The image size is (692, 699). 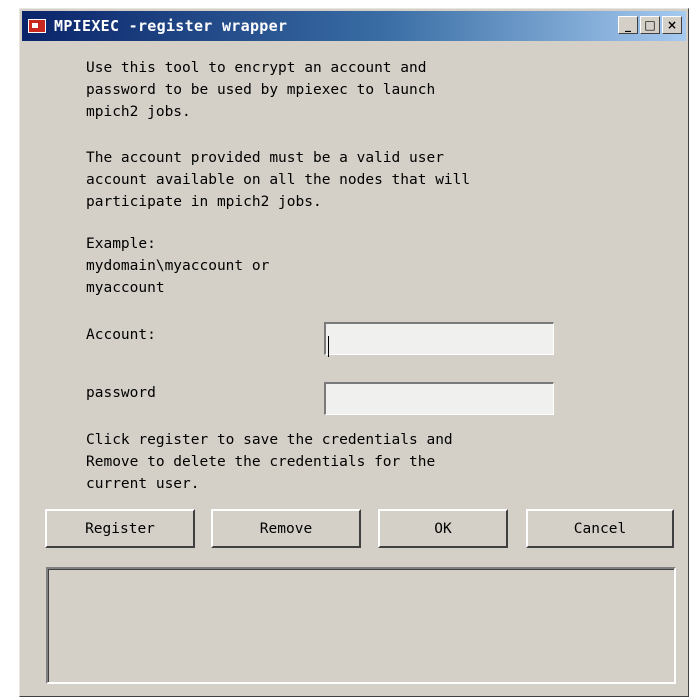 I want to click on minimize-button: _, so click(x=628, y=25).